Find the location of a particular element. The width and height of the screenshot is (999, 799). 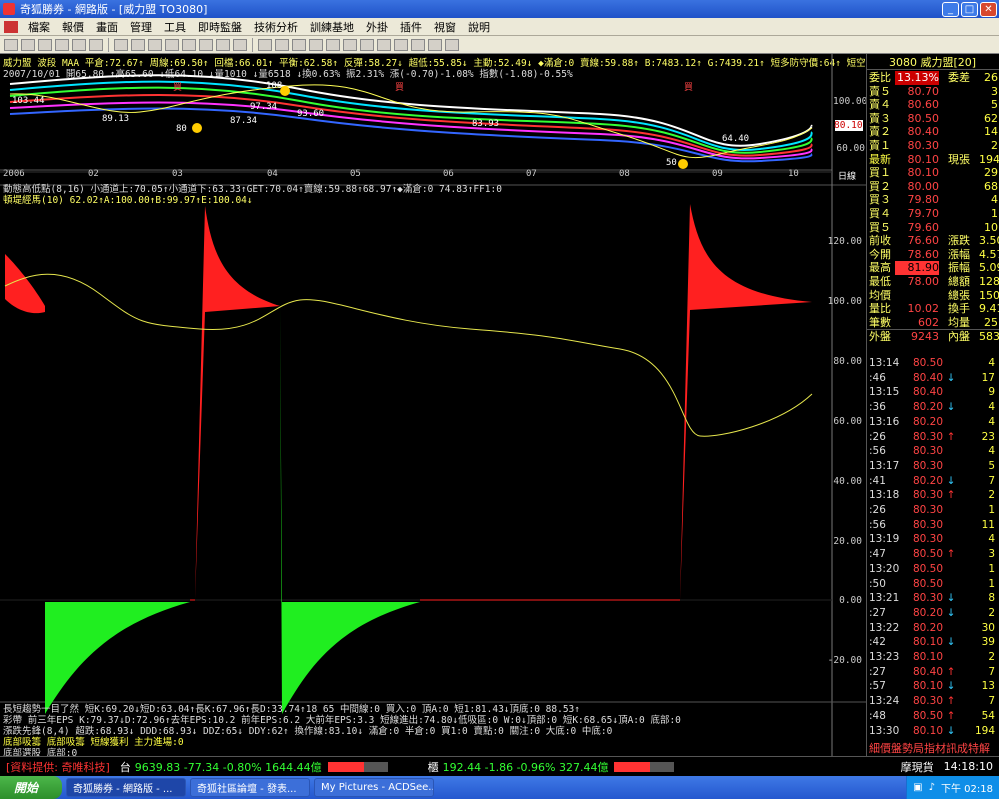

fan-tool-icon is located at coordinates (333, 44).